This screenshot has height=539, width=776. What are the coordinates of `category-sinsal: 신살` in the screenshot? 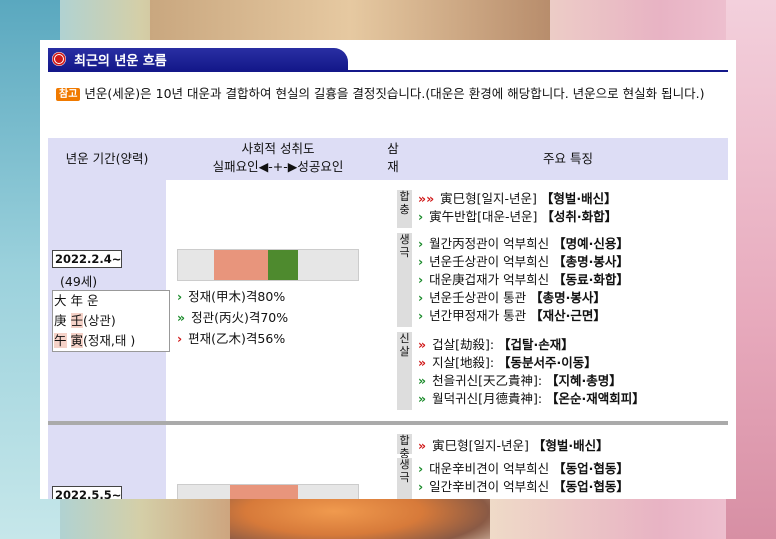 It's located at (404, 371).